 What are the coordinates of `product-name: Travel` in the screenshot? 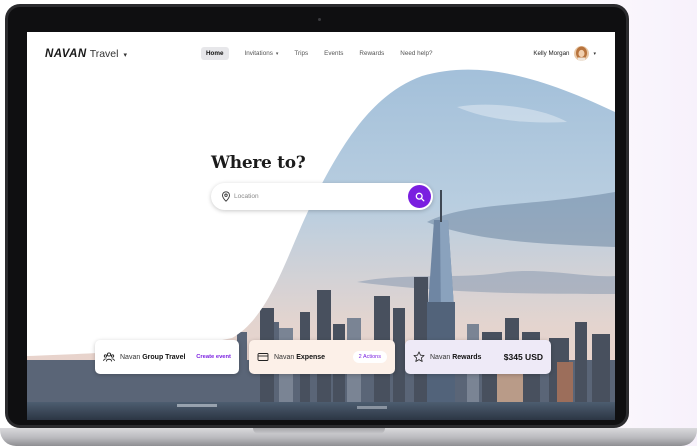 It's located at (104, 54).